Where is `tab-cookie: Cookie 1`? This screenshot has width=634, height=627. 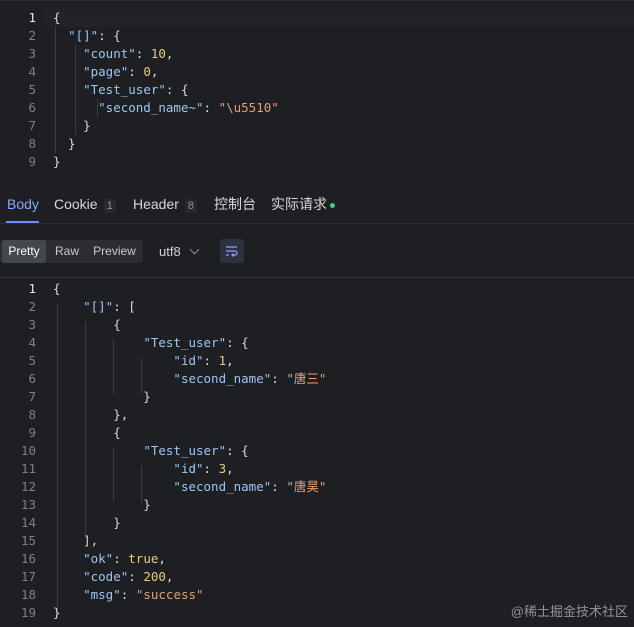 tab-cookie: Cookie 1 is located at coordinates (85, 204).